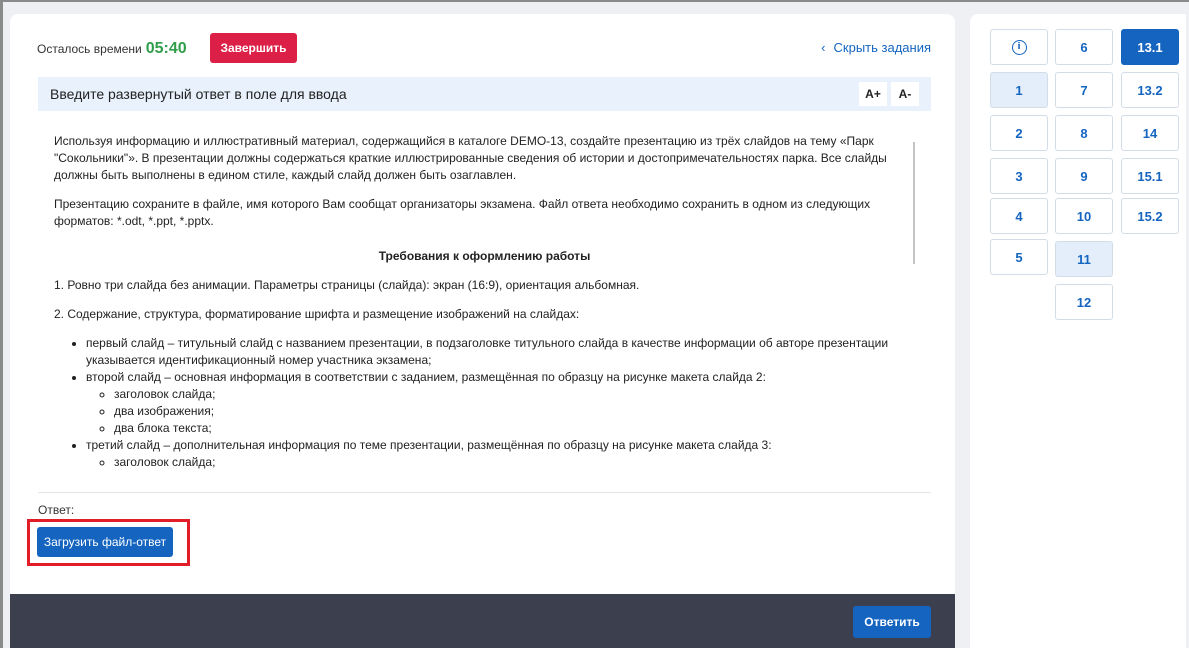 The height and width of the screenshot is (648, 1189). Describe the element at coordinates (1084, 216) in the screenshot. I see `nav-question-button: 10` at that location.